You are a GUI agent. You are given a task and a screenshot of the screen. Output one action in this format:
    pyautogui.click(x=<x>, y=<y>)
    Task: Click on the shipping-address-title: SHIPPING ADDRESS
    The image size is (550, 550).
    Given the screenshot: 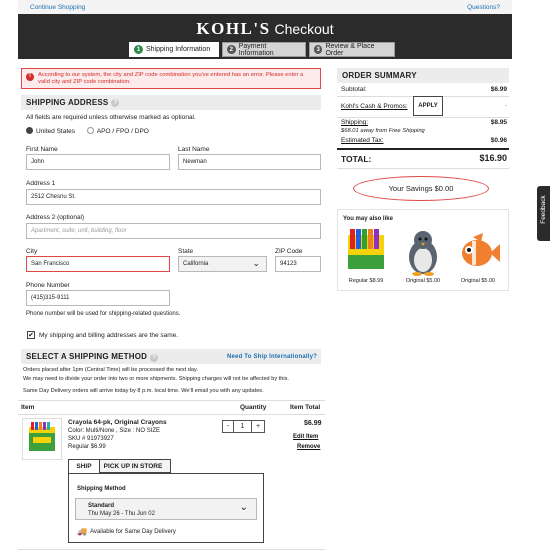 What is the action you would take?
    pyautogui.click(x=67, y=102)
    